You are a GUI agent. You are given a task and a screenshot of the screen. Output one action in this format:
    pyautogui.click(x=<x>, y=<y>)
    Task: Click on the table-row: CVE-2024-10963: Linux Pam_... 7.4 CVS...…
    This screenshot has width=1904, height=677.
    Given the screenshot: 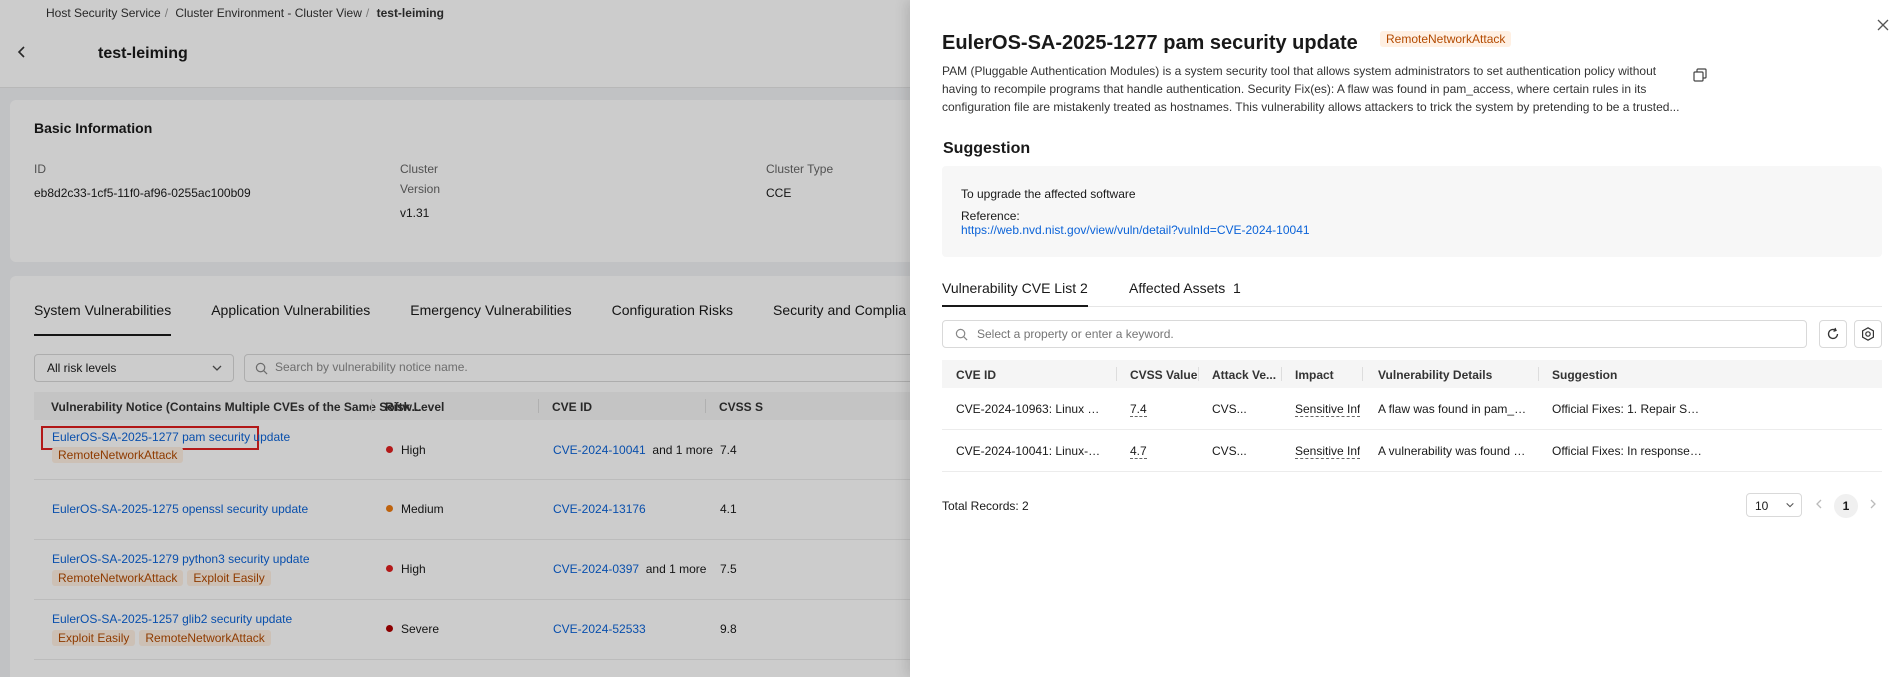 What is the action you would take?
    pyautogui.click(x=1412, y=409)
    